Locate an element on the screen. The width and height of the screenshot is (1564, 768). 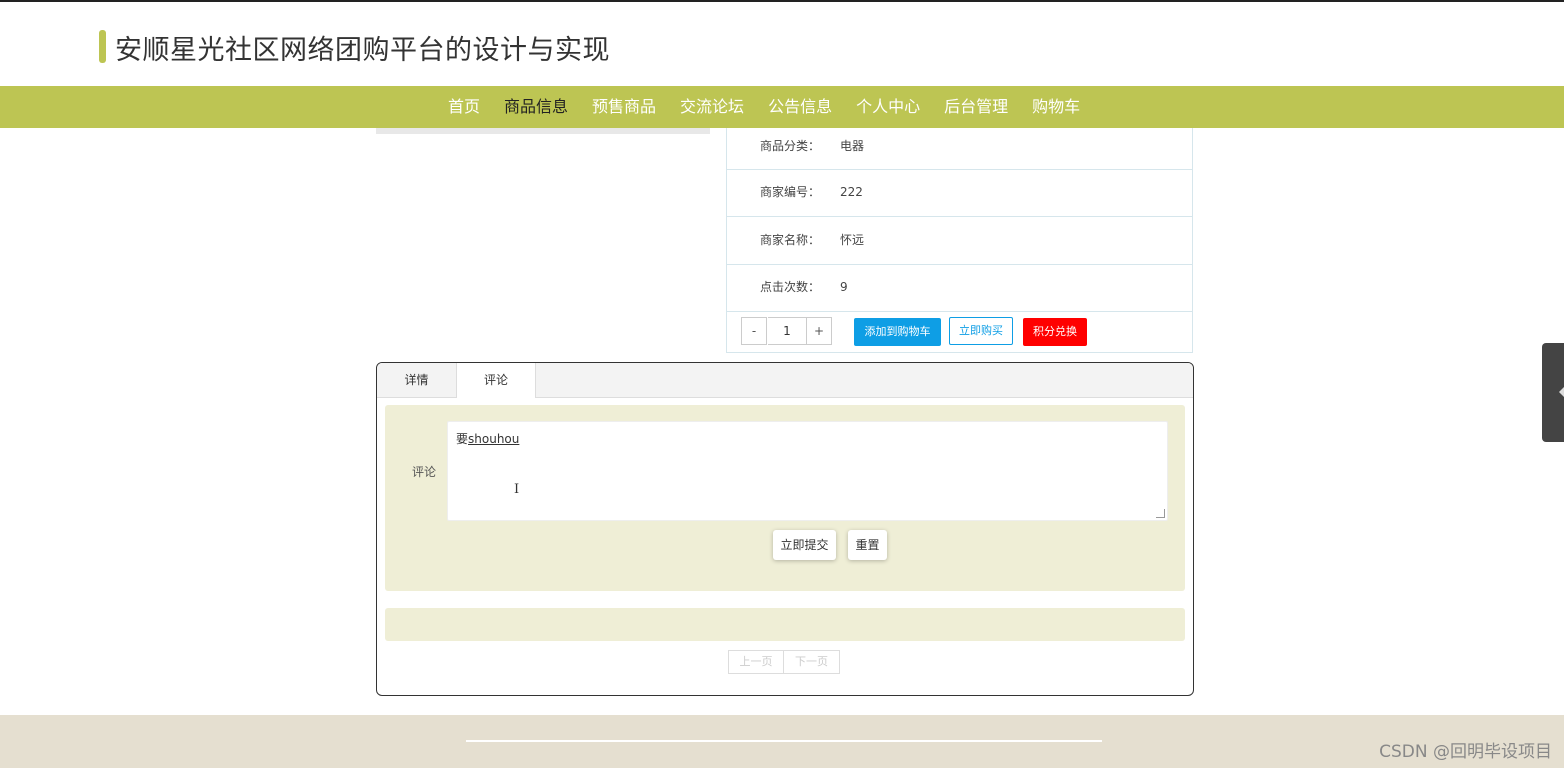
nav-item-home: 首页 is located at coordinates (464, 107).